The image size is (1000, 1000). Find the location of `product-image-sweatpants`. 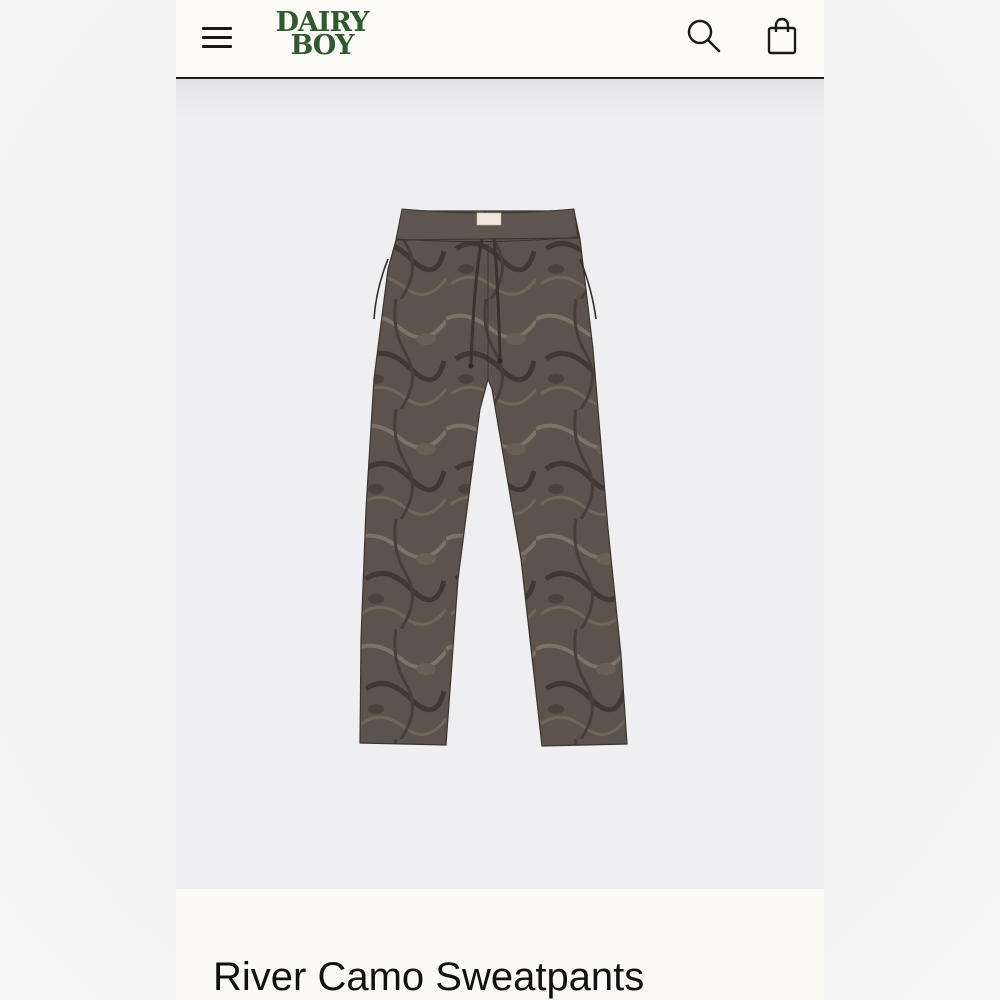

product-image-sweatpants is located at coordinates (493, 477).